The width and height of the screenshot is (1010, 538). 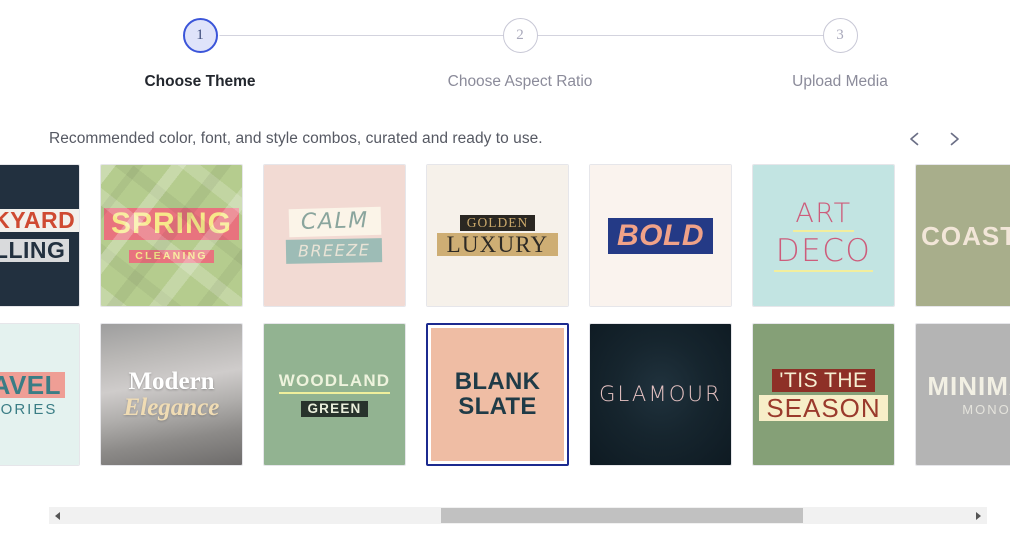 What do you see at coordinates (986, 409) in the screenshot?
I see `theme-title-line2: MONO` at bounding box center [986, 409].